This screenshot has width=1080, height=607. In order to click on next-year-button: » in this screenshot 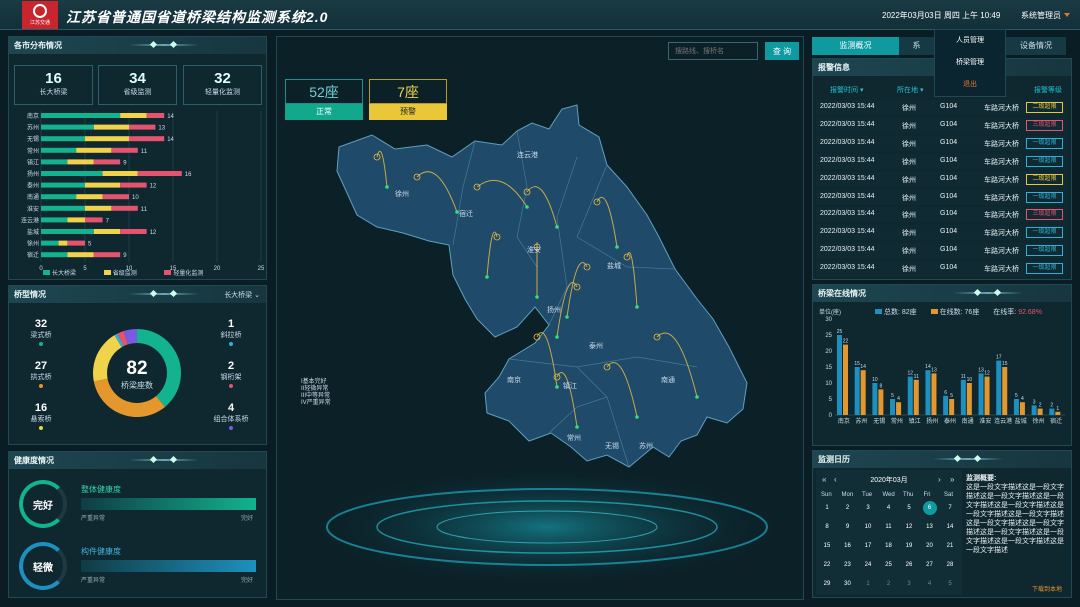, I will do `click(952, 479)`.